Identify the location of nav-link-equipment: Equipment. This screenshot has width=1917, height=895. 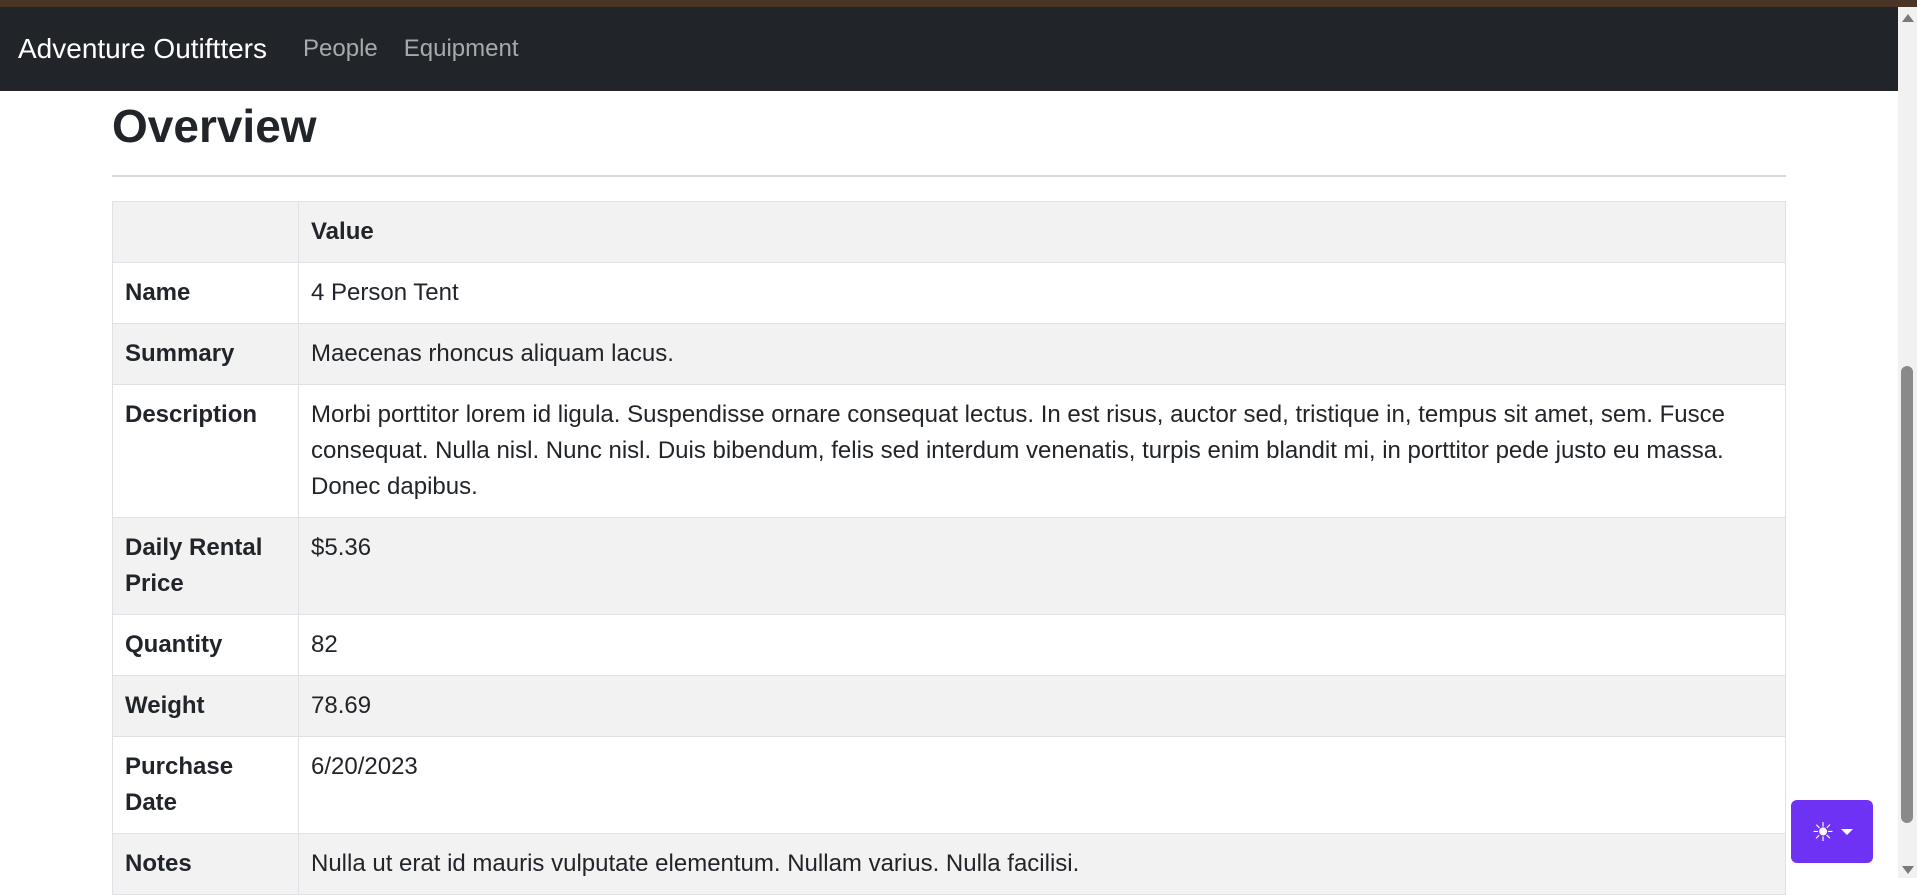
(461, 49).